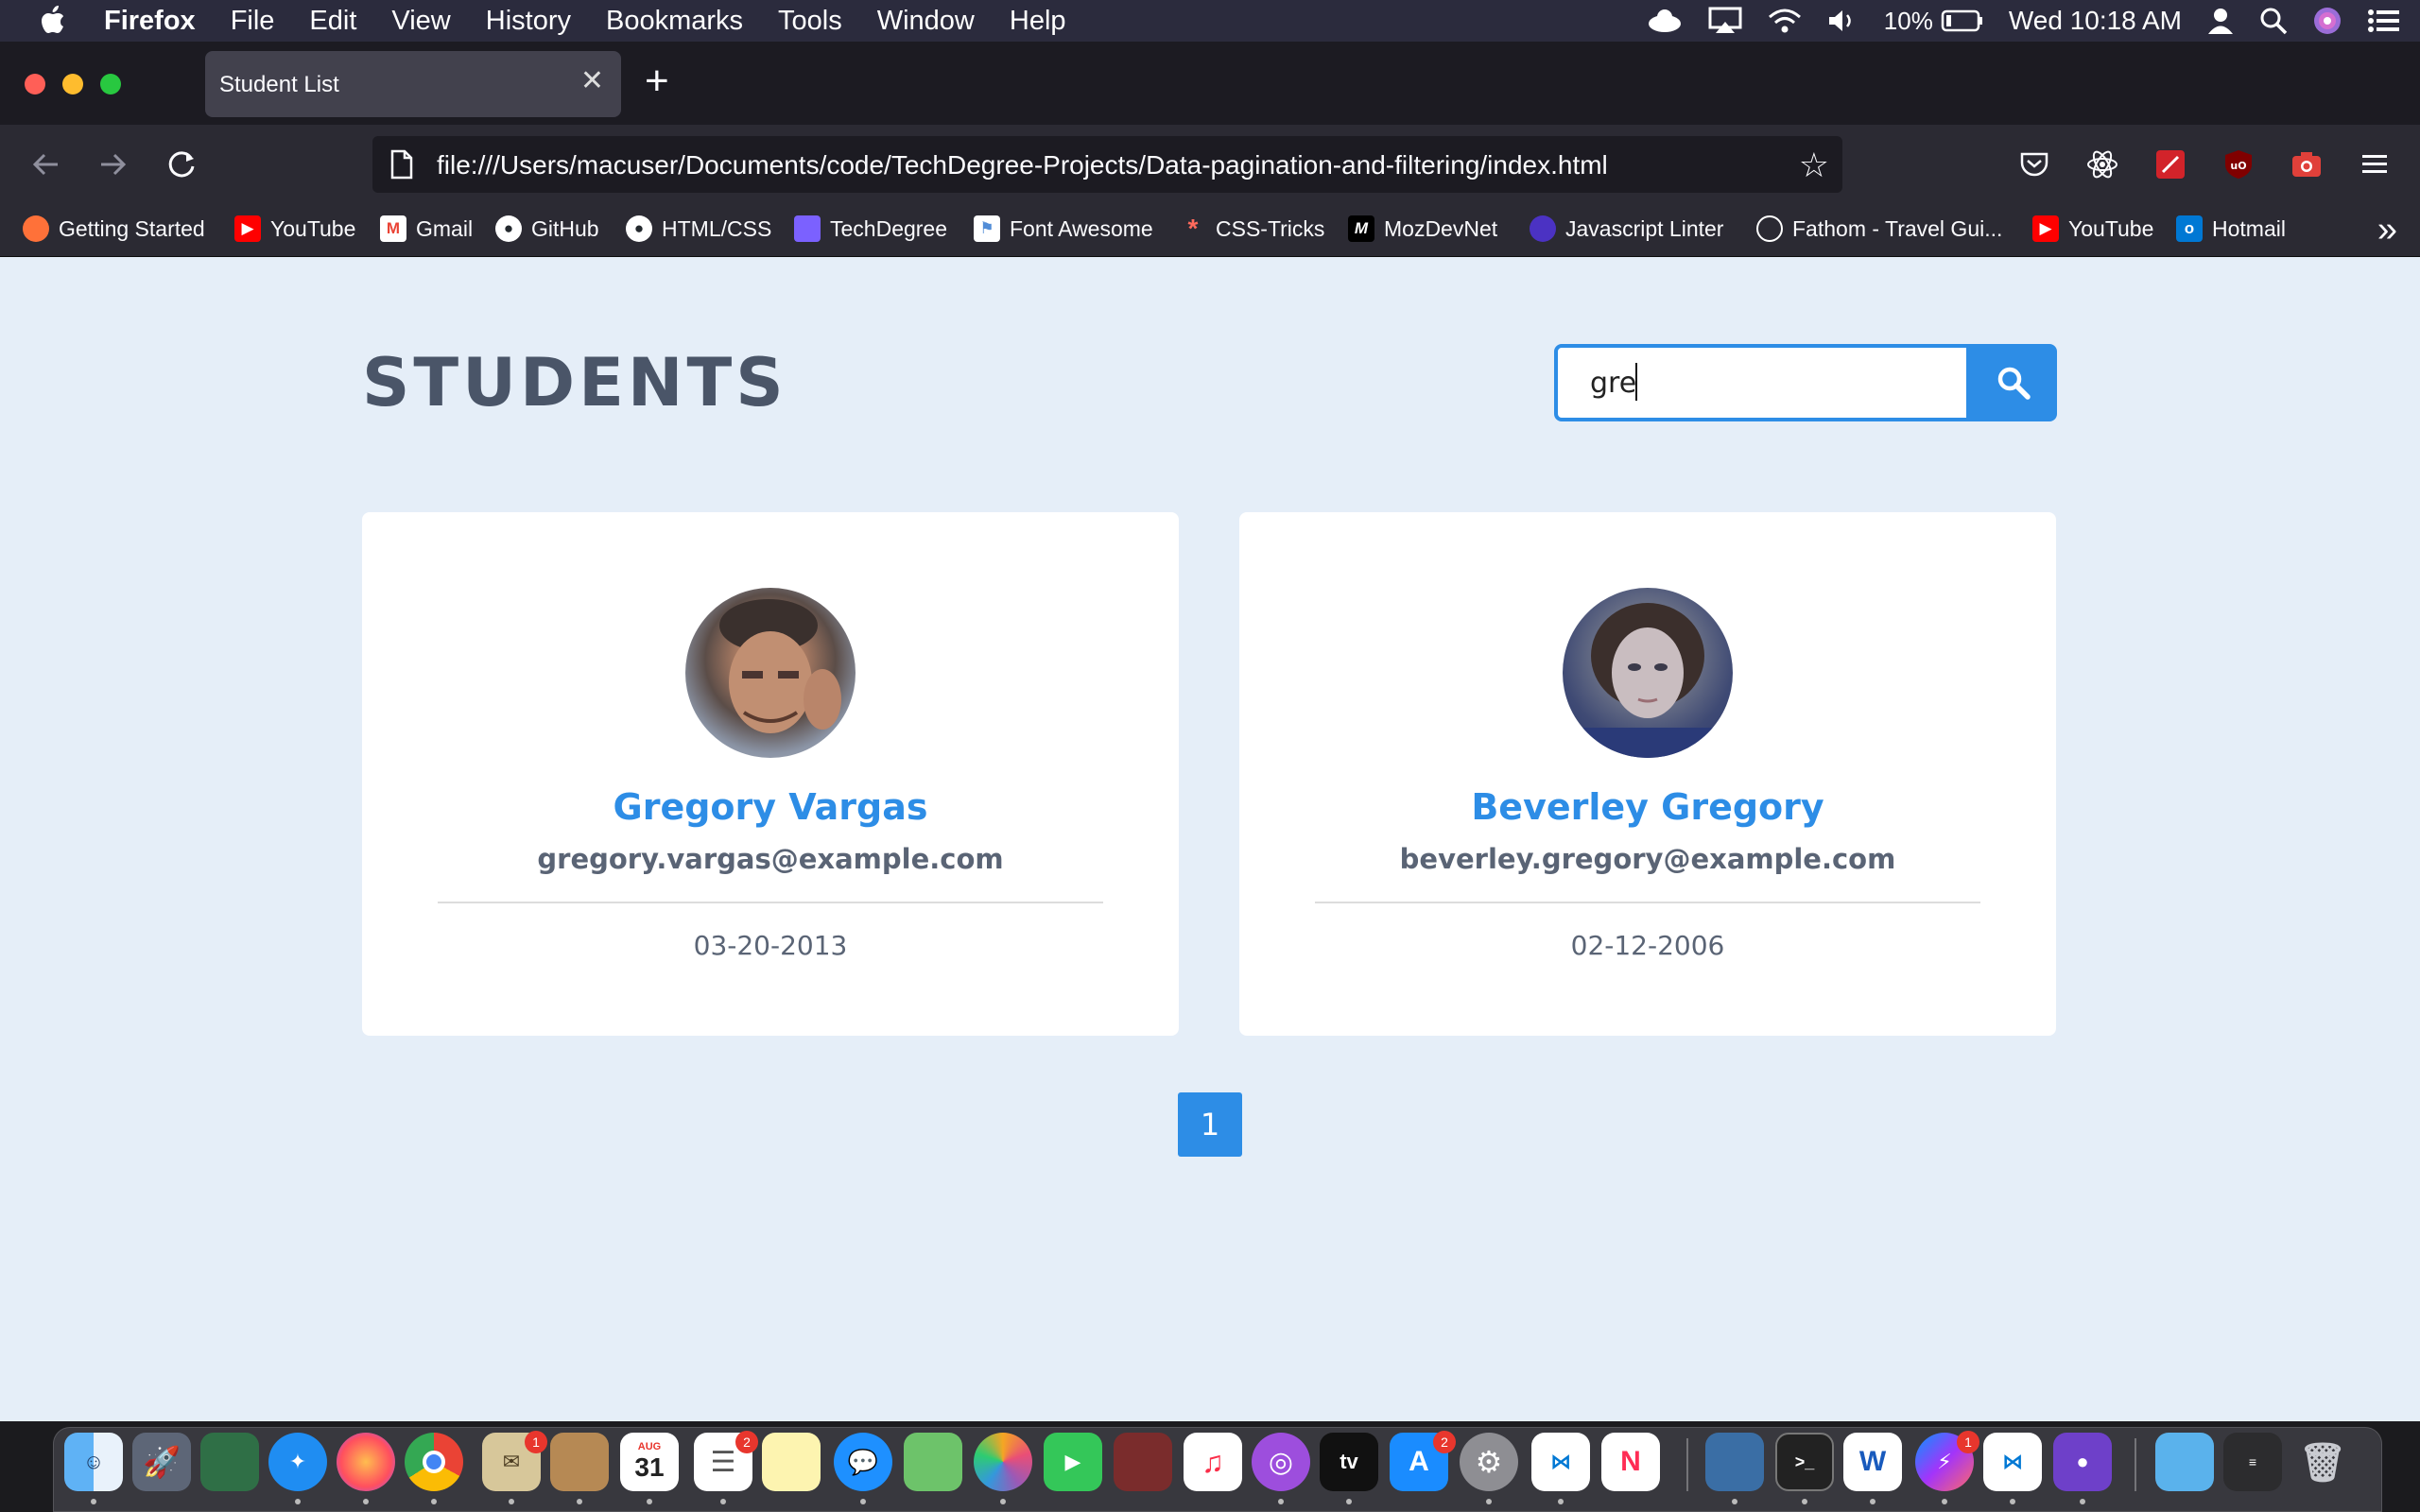 The width and height of the screenshot is (2420, 1512). What do you see at coordinates (2184, 1462) in the screenshot?
I see `folder-icon` at bounding box center [2184, 1462].